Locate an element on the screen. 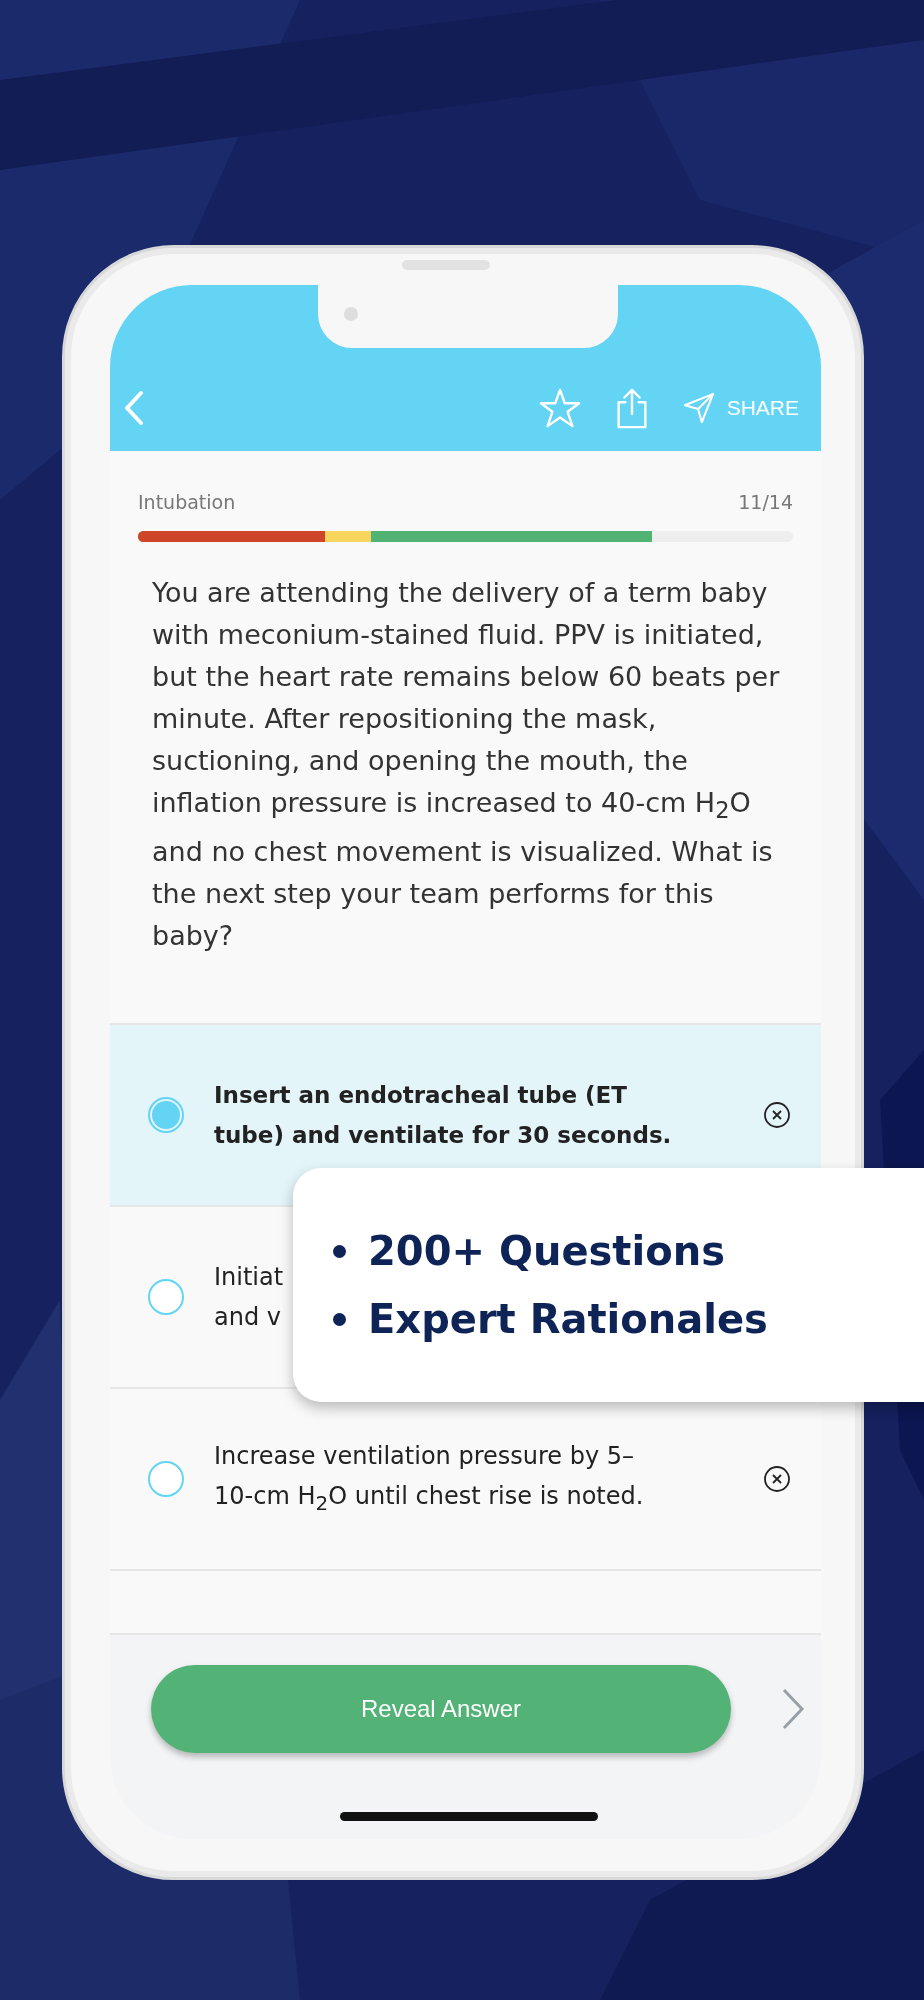 The height and width of the screenshot is (2000, 924). option-text: Increase ventilation pressure by 5– is located at coordinates (424, 1456).